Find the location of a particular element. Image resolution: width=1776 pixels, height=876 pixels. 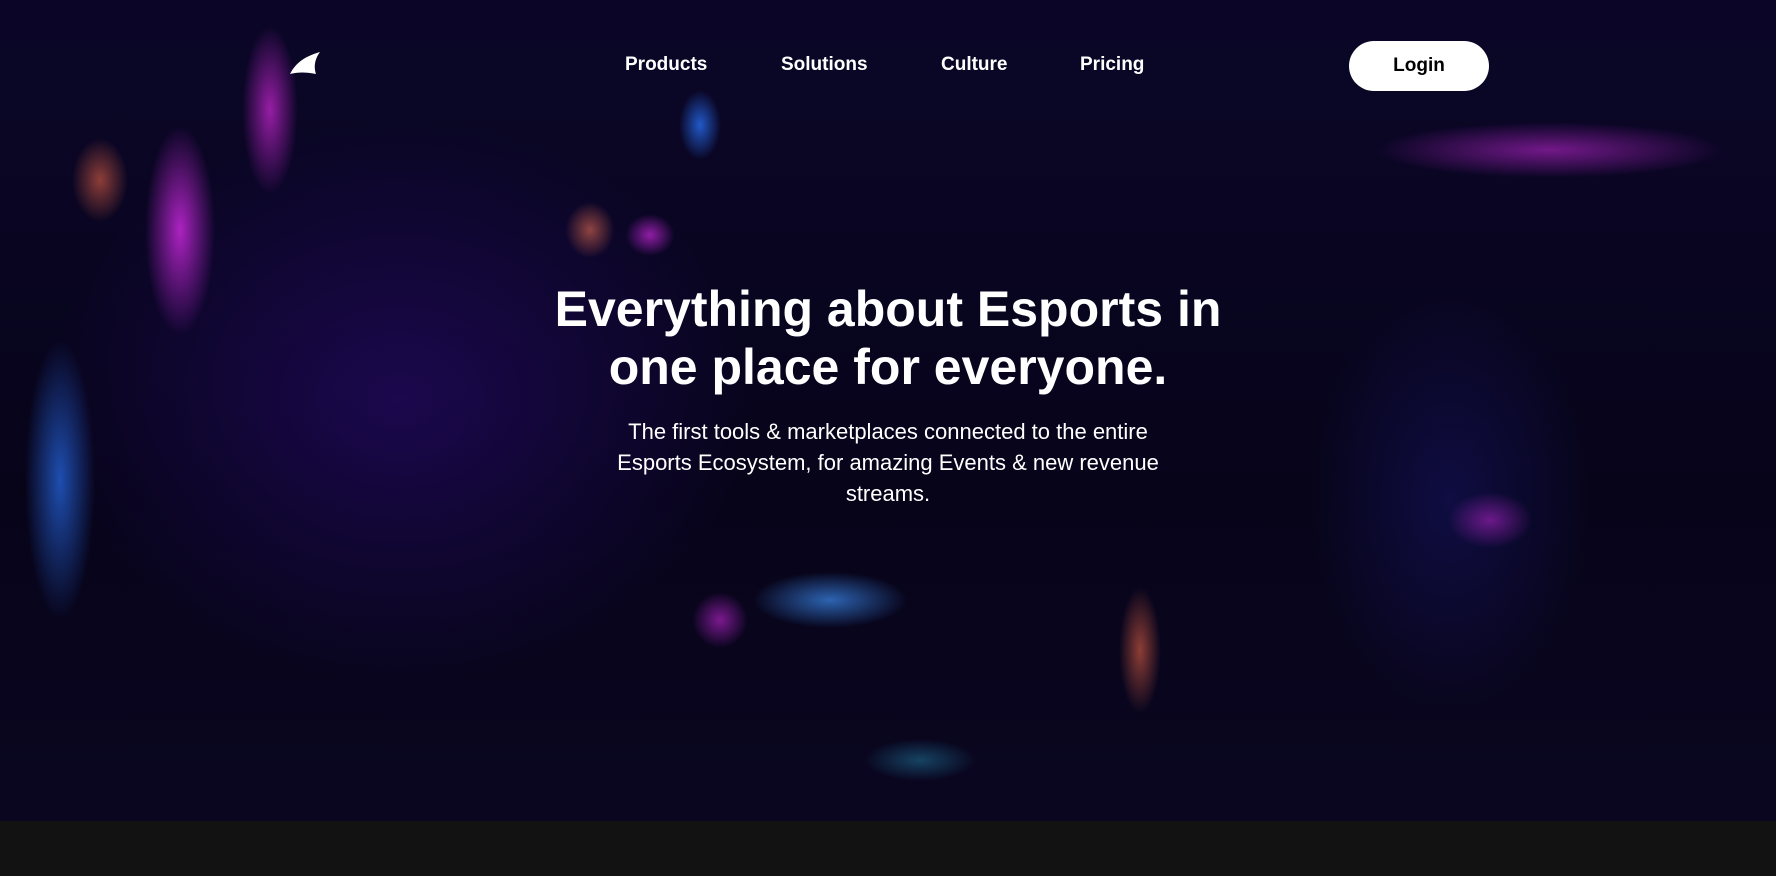

nav-solutions: Solutions is located at coordinates (824, 65).